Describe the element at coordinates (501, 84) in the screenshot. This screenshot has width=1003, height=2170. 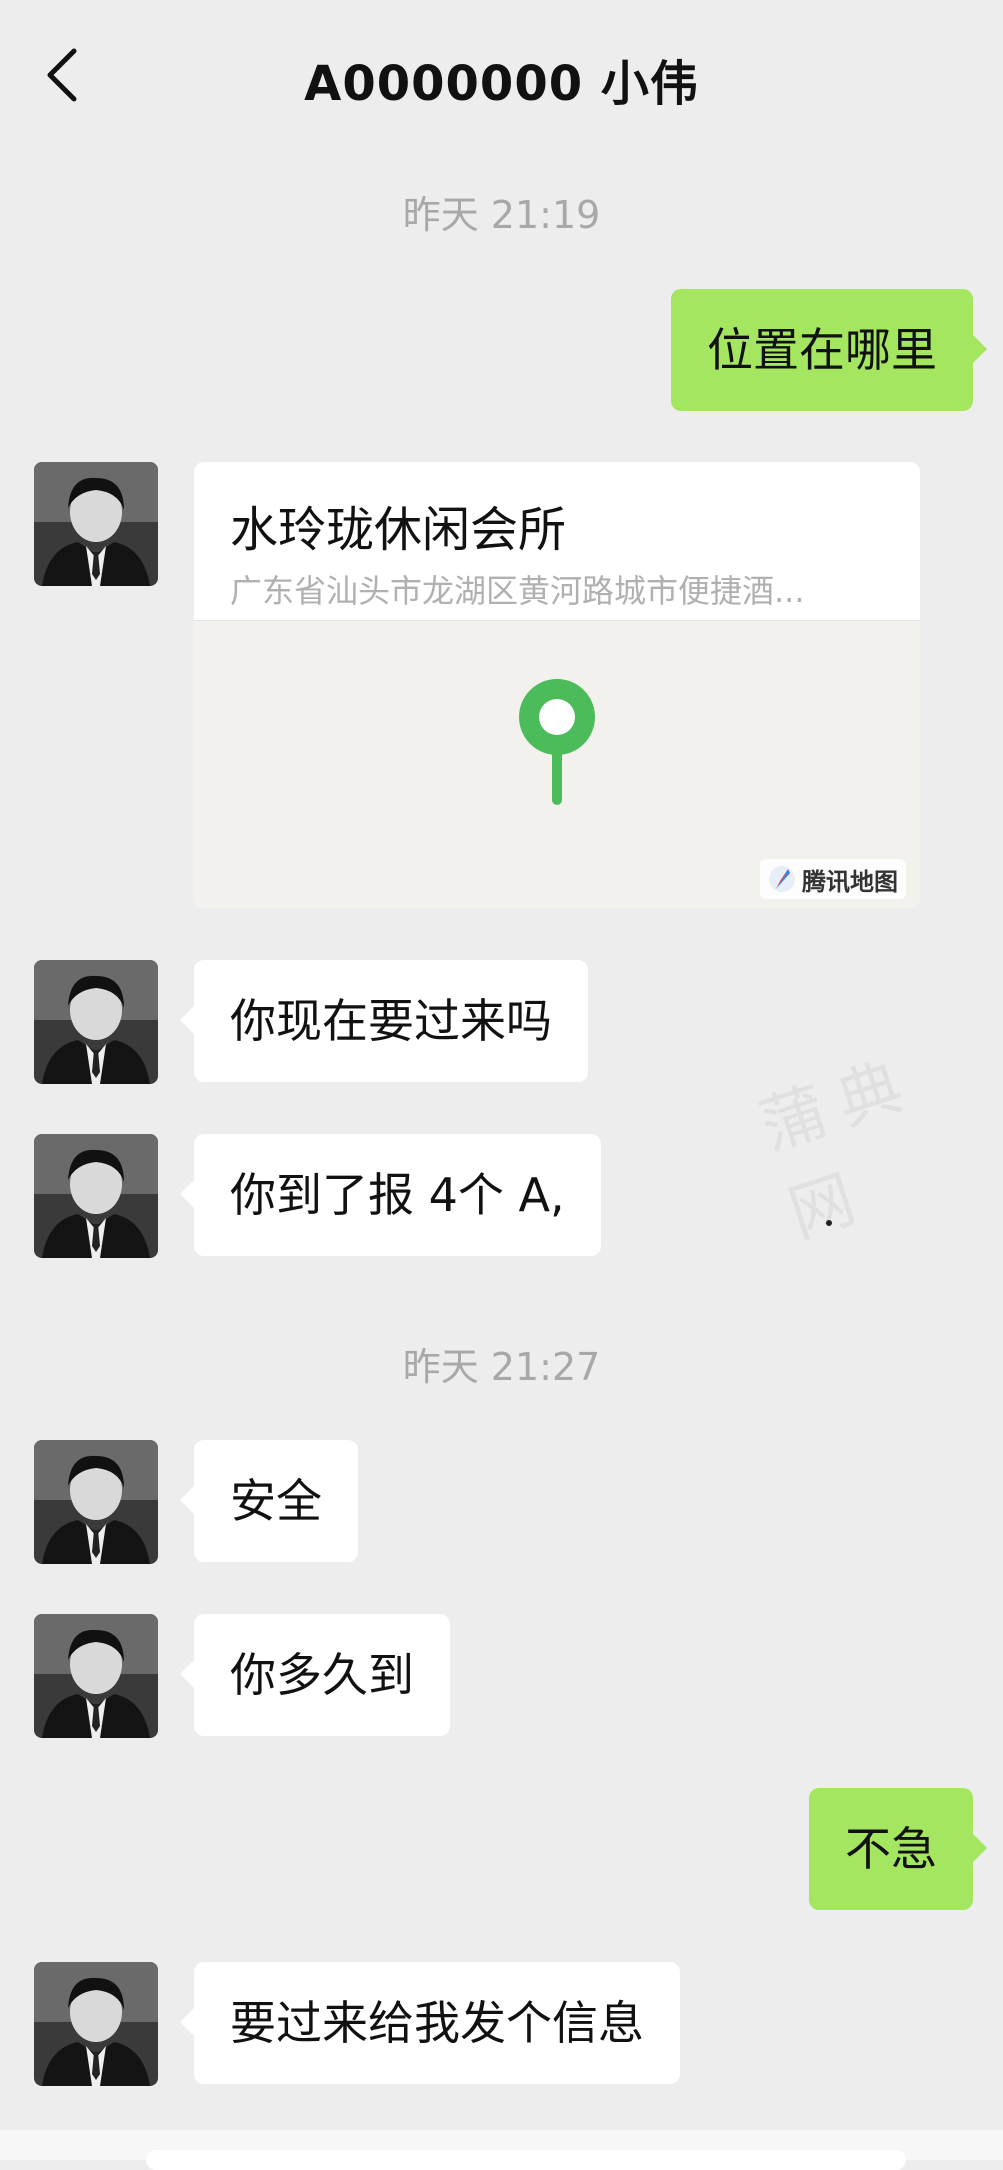
I see `chat-title: A0000000 小伟` at that location.